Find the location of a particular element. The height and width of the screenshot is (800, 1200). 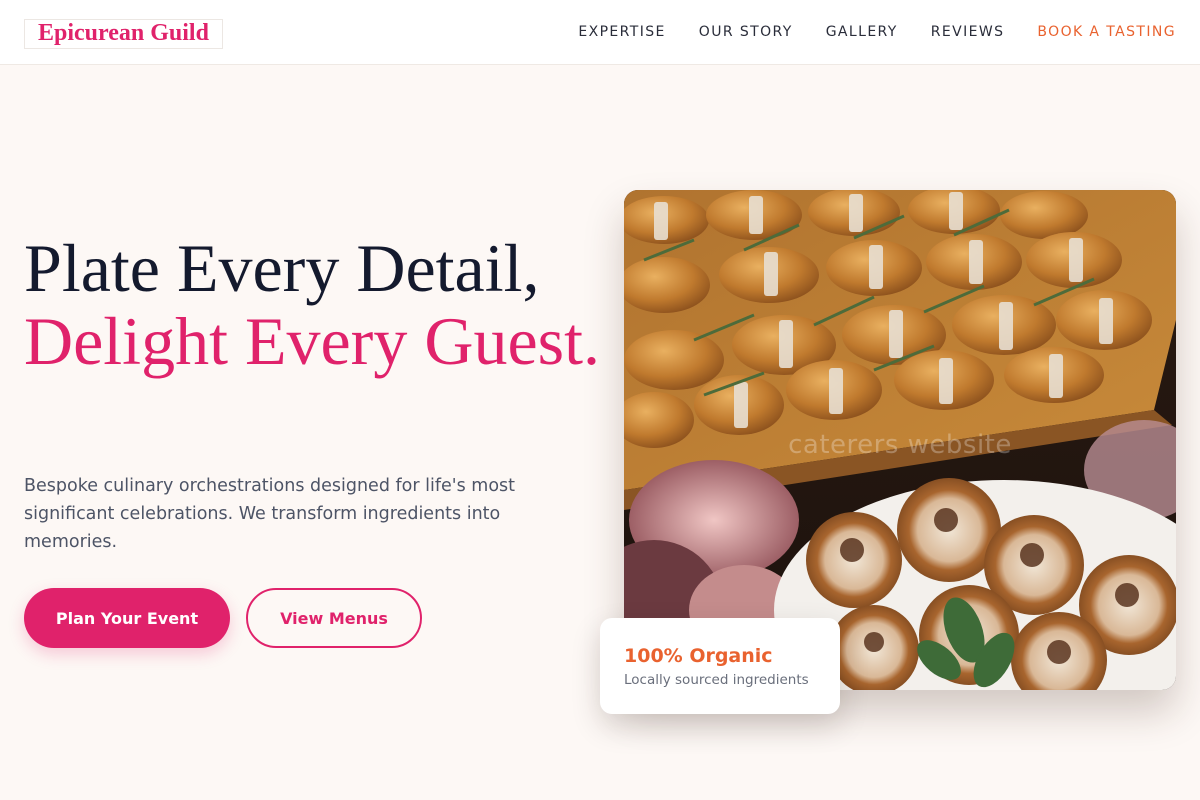

nav-our-story: OUR STORY is located at coordinates (746, 32).